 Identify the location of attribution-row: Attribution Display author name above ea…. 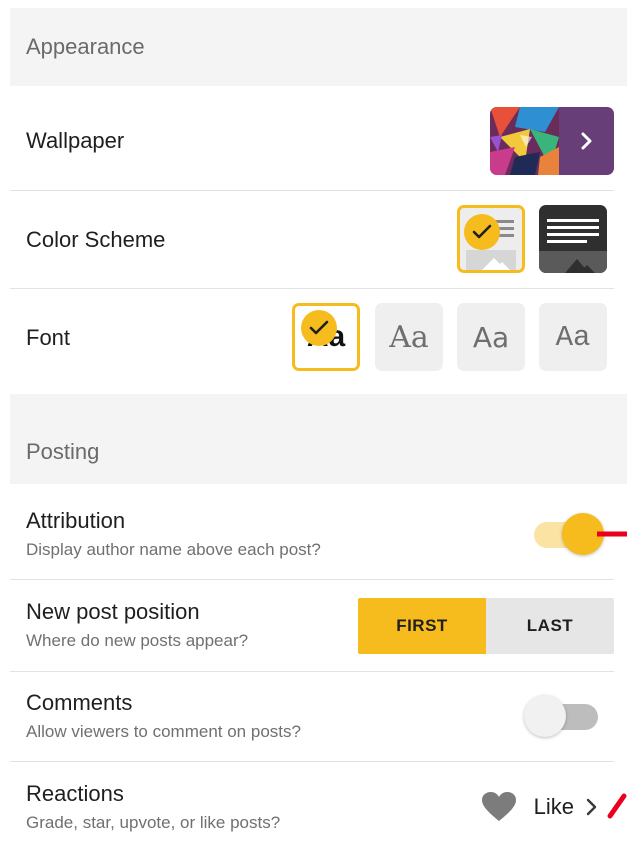
(312, 534).